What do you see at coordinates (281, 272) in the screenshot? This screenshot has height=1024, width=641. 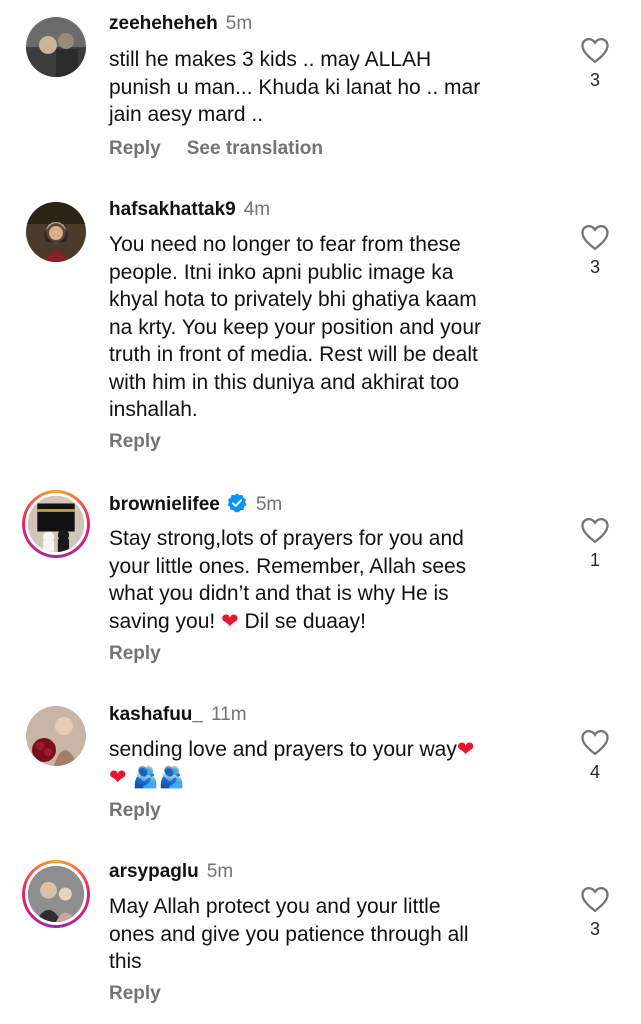 I see `comment-line: people. Itni inko apni public image ka` at bounding box center [281, 272].